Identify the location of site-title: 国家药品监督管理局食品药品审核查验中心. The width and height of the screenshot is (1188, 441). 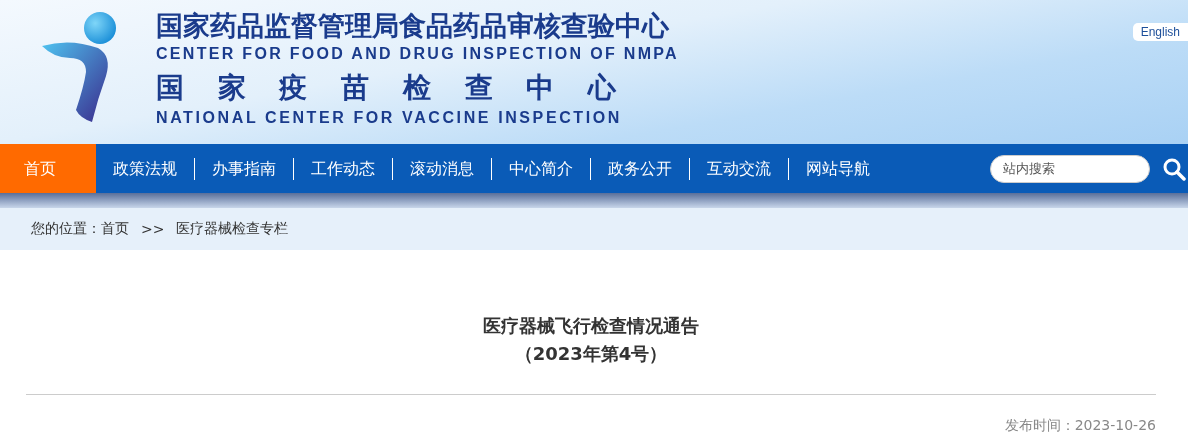
(413, 26).